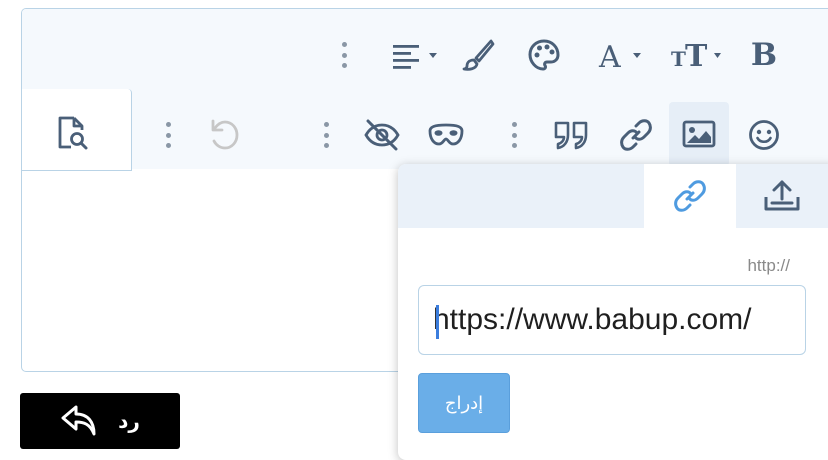 The height and width of the screenshot is (460, 828). I want to click on smiley-icon, so click(764, 135).